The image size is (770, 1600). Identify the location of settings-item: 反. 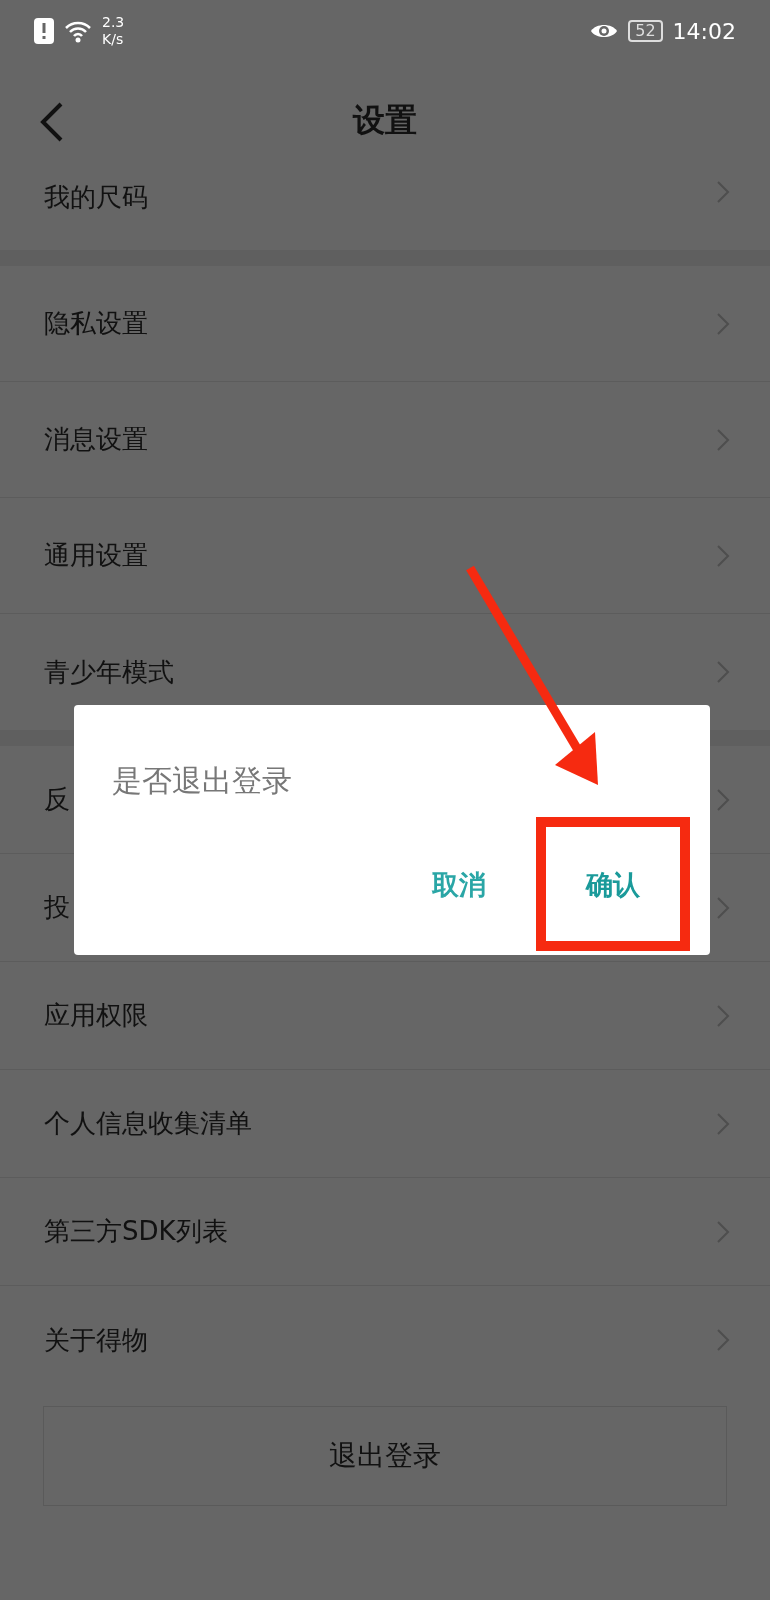
(57, 799).